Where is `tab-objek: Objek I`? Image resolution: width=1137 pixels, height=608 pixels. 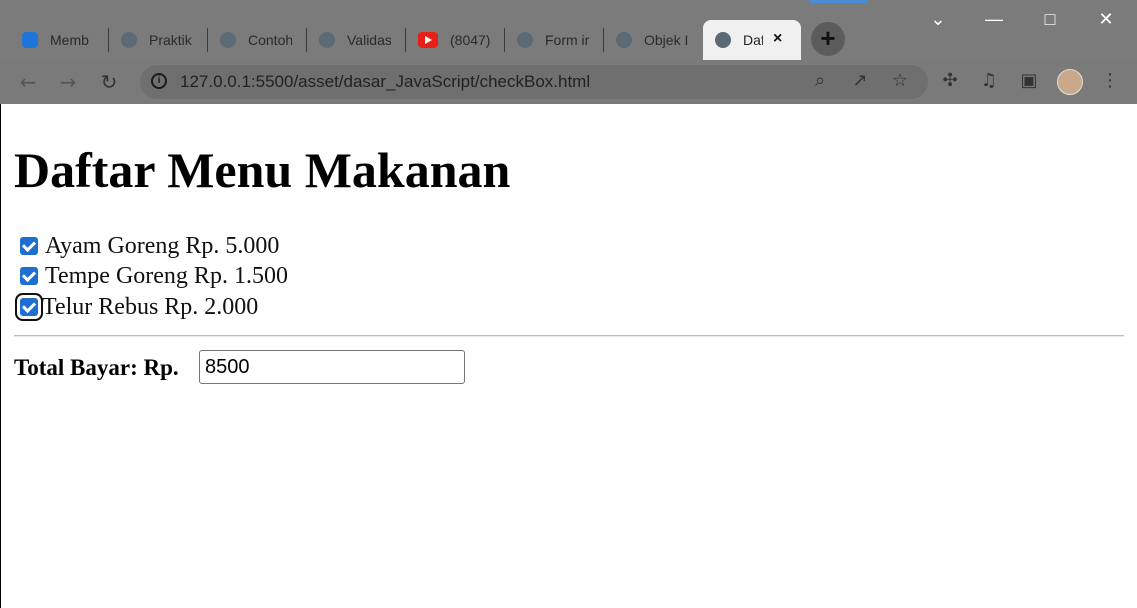 tab-objek: Objek I is located at coordinates (653, 40).